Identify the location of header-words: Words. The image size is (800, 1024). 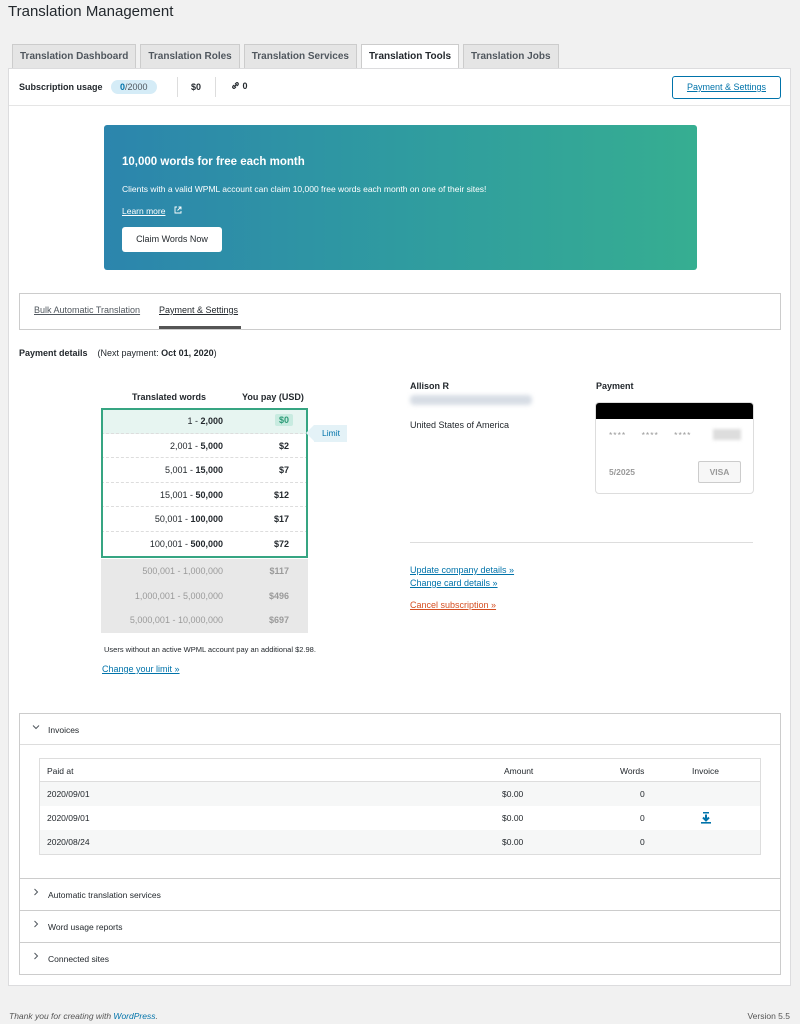
(632, 771).